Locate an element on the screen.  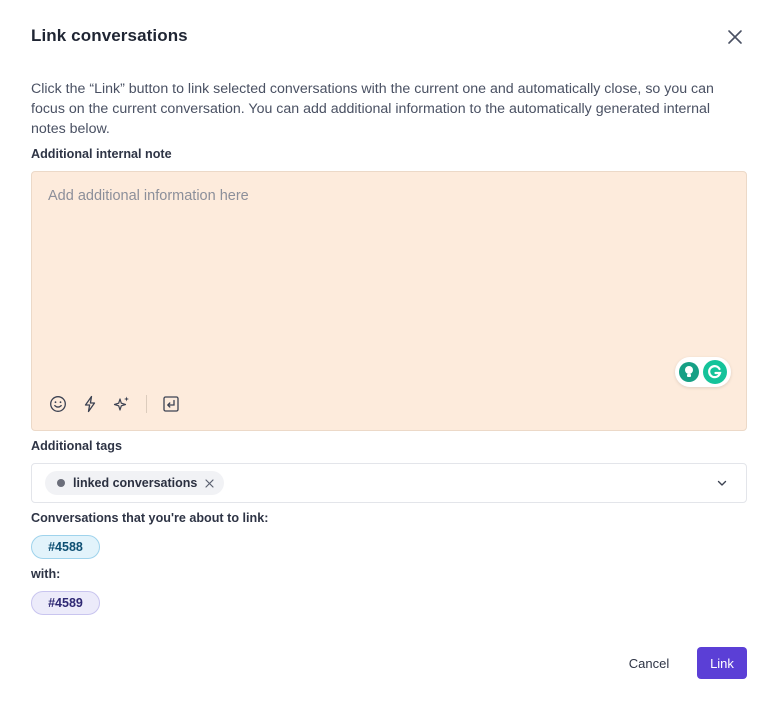
emoji-button is located at coordinates (58, 404).